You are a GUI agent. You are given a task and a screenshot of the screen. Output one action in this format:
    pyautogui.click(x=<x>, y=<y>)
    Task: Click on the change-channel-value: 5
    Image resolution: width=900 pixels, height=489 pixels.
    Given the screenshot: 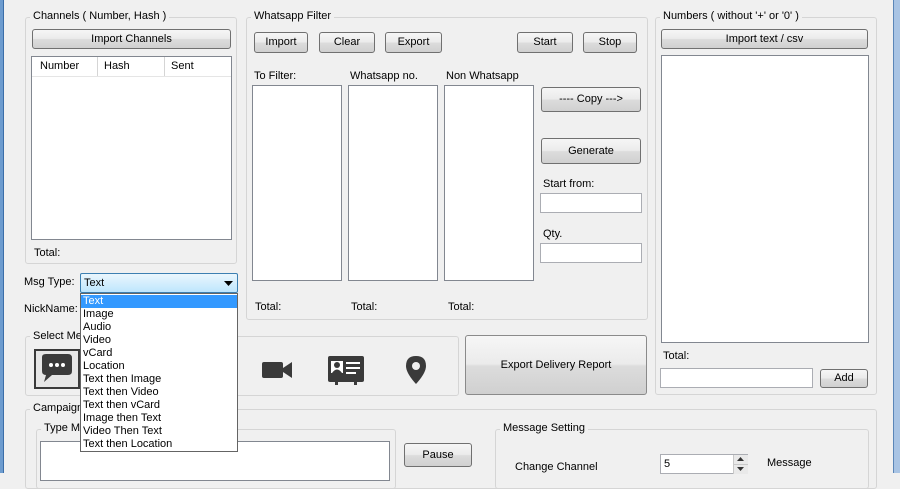 What is the action you would take?
    pyautogui.click(x=667, y=464)
    